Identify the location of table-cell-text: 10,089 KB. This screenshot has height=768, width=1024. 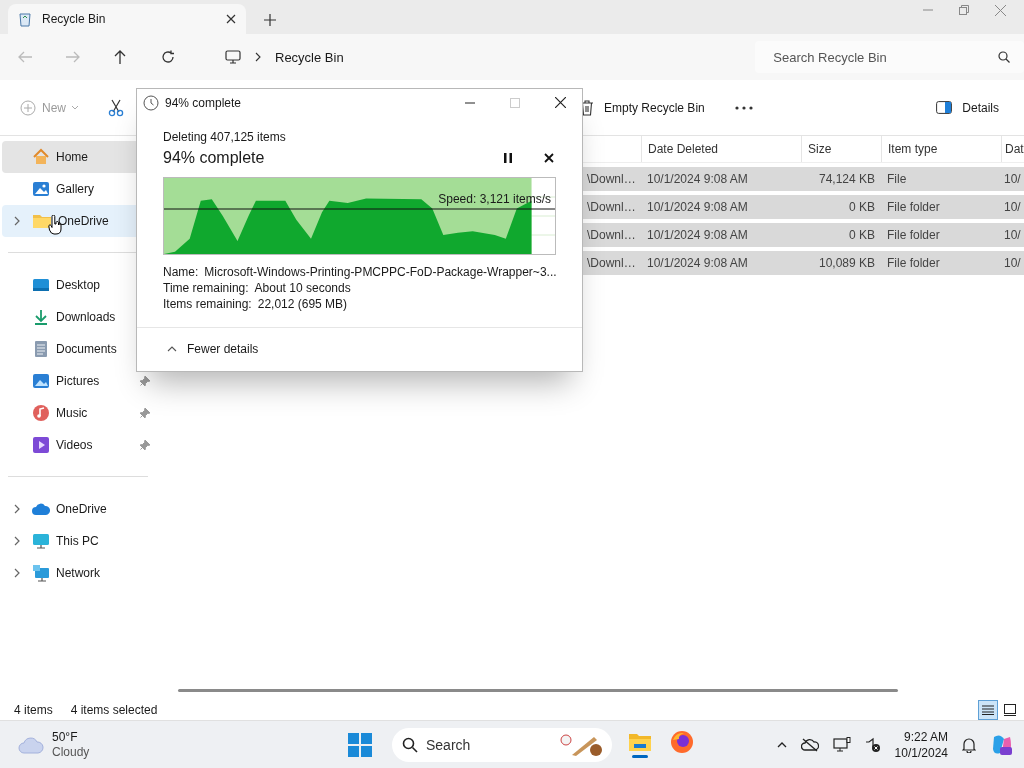
(846, 263).